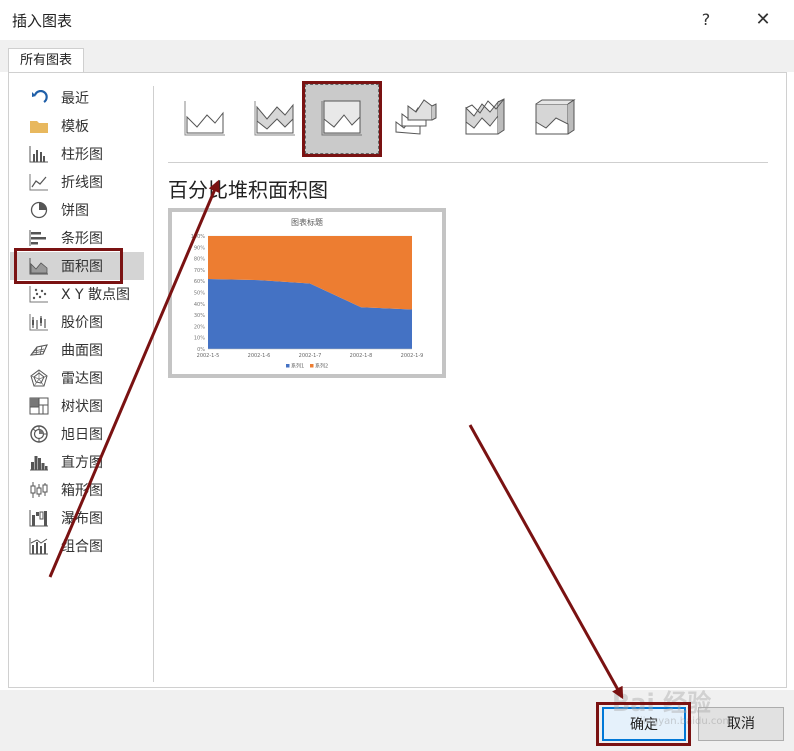 This screenshot has width=794, height=751. I want to click on sidebar-item-bar: 条形图, so click(77, 238).